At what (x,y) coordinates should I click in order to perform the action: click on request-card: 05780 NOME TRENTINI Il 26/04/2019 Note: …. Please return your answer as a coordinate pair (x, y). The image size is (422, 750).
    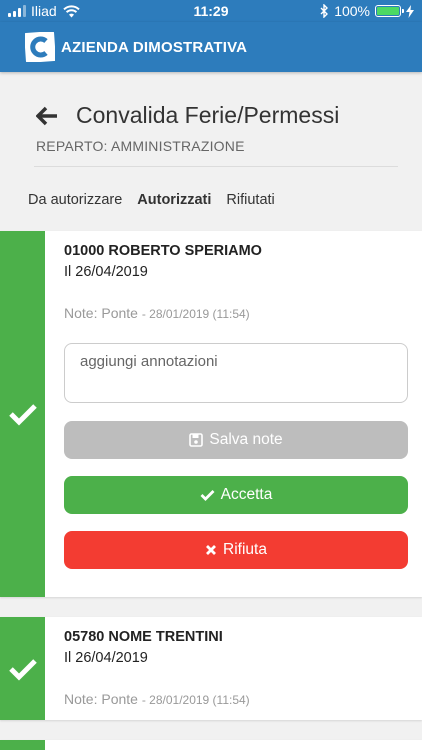
    Looking at the image, I should click on (211, 668).